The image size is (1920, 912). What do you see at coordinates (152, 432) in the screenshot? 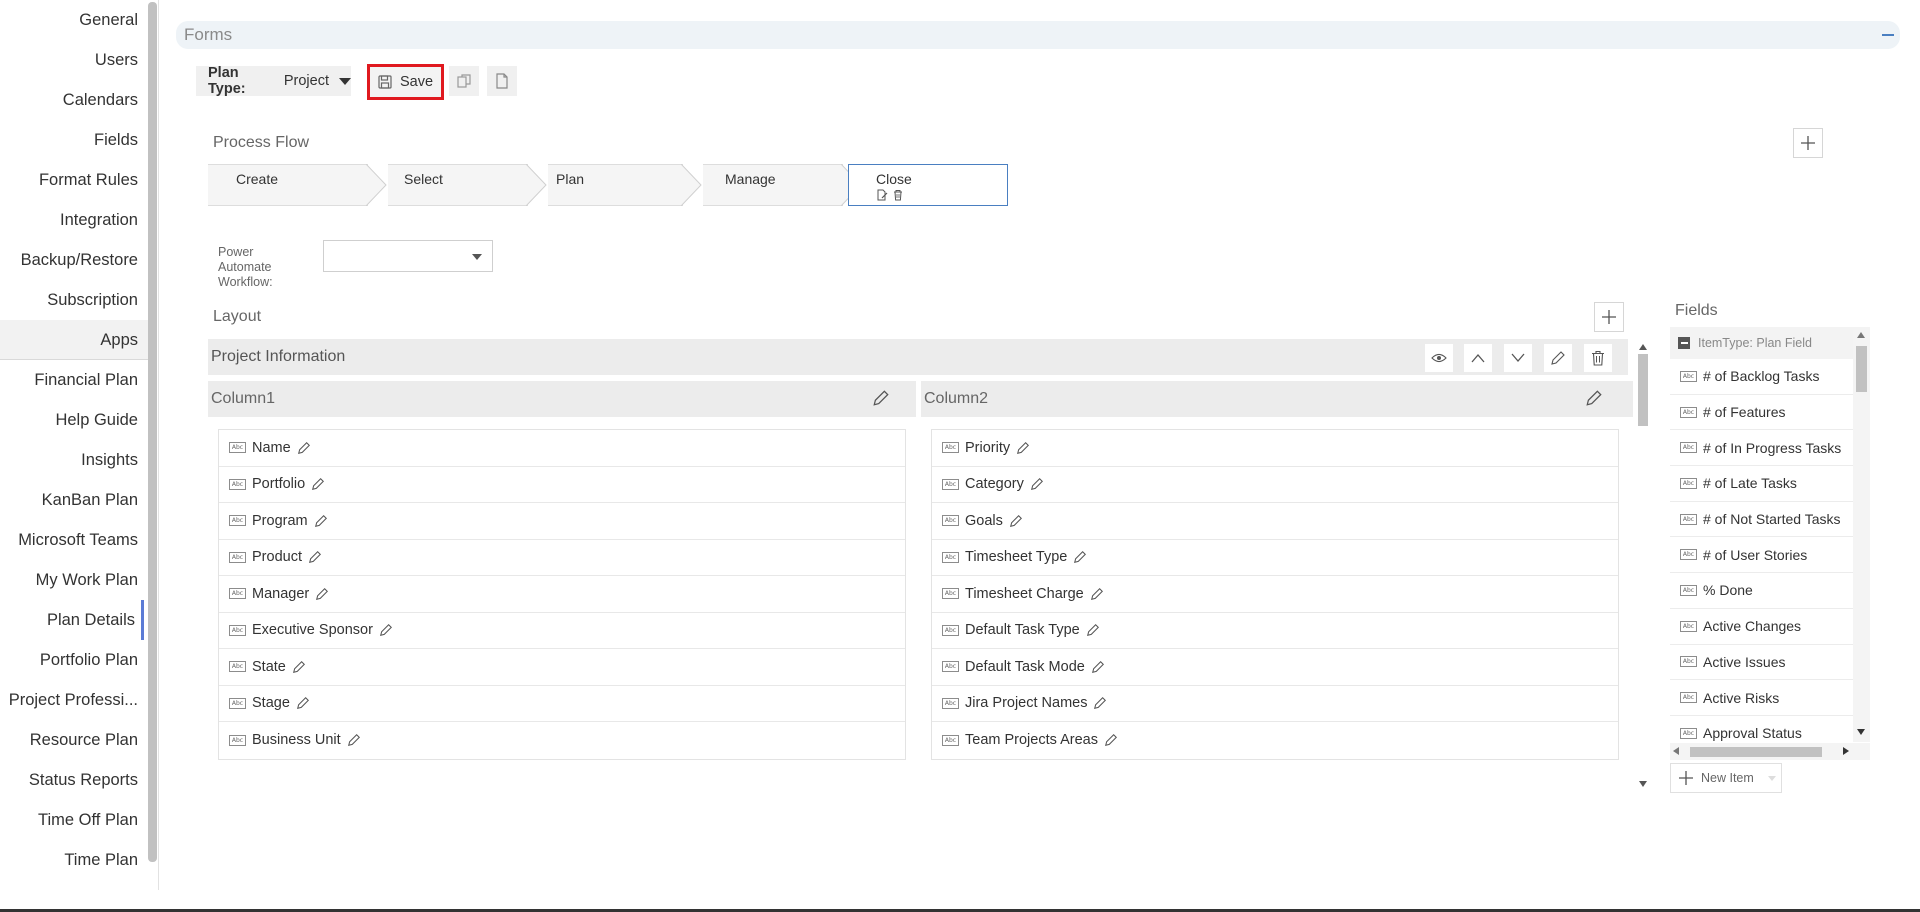
I see `sidebar-scrollbar-thumb` at bounding box center [152, 432].